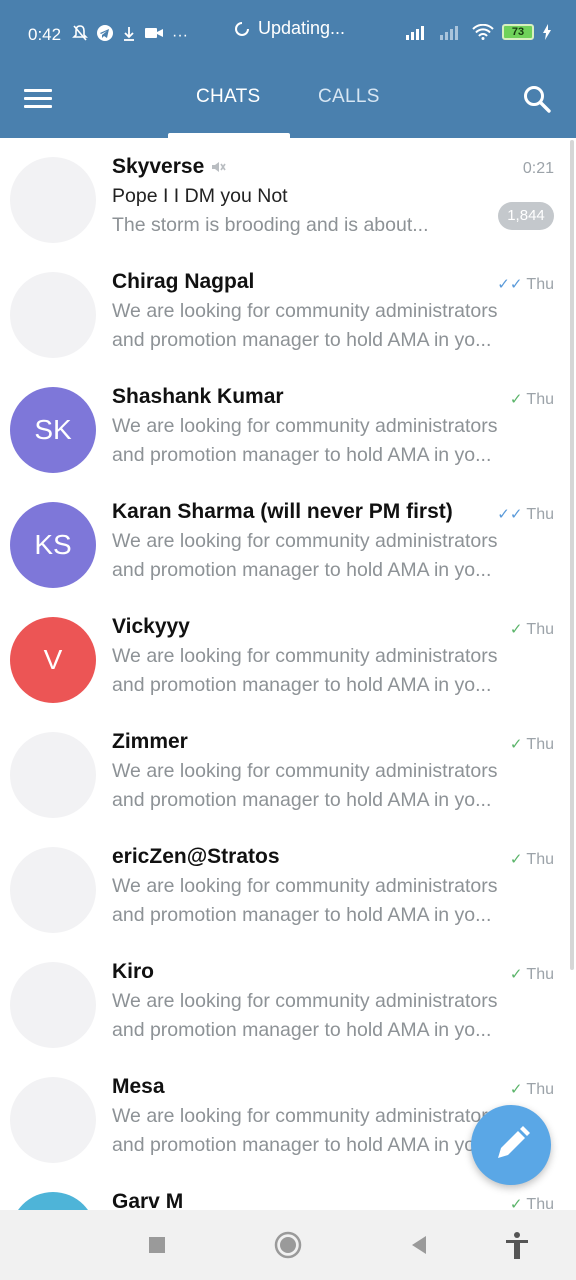 This screenshot has width=576, height=1280. I want to click on chat-name-text: Kiro, so click(133, 971).